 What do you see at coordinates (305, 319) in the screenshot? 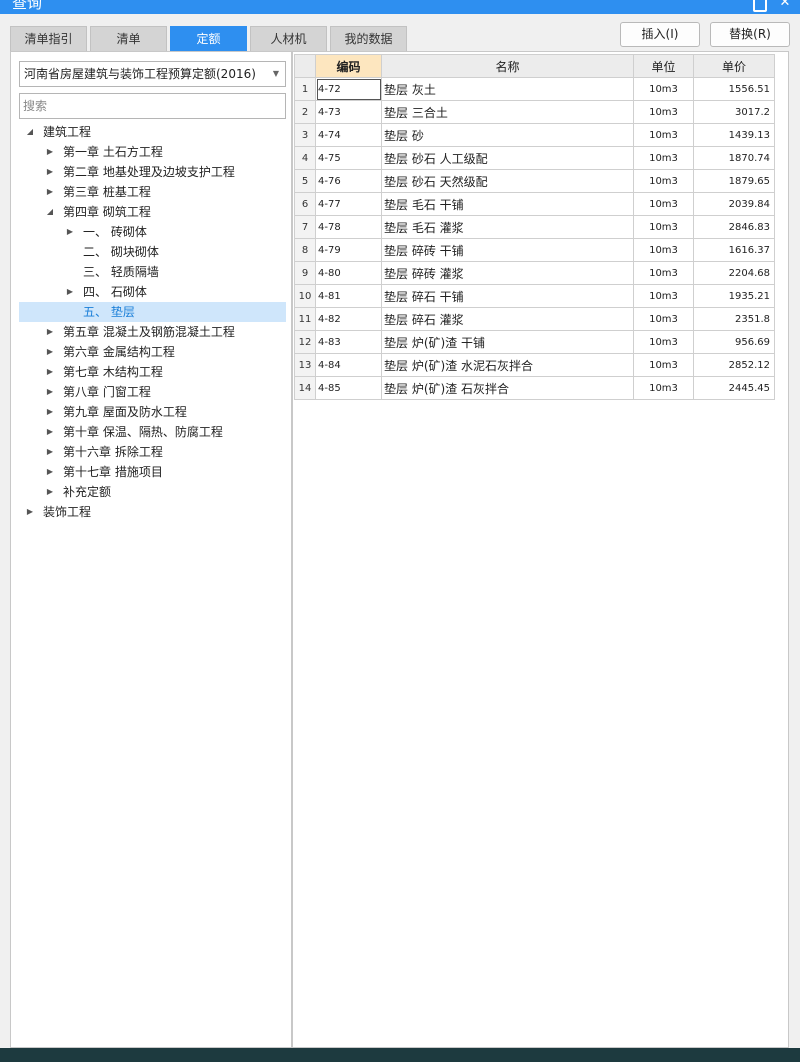
I see `row-number: 11` at bounding box center [305, 319].